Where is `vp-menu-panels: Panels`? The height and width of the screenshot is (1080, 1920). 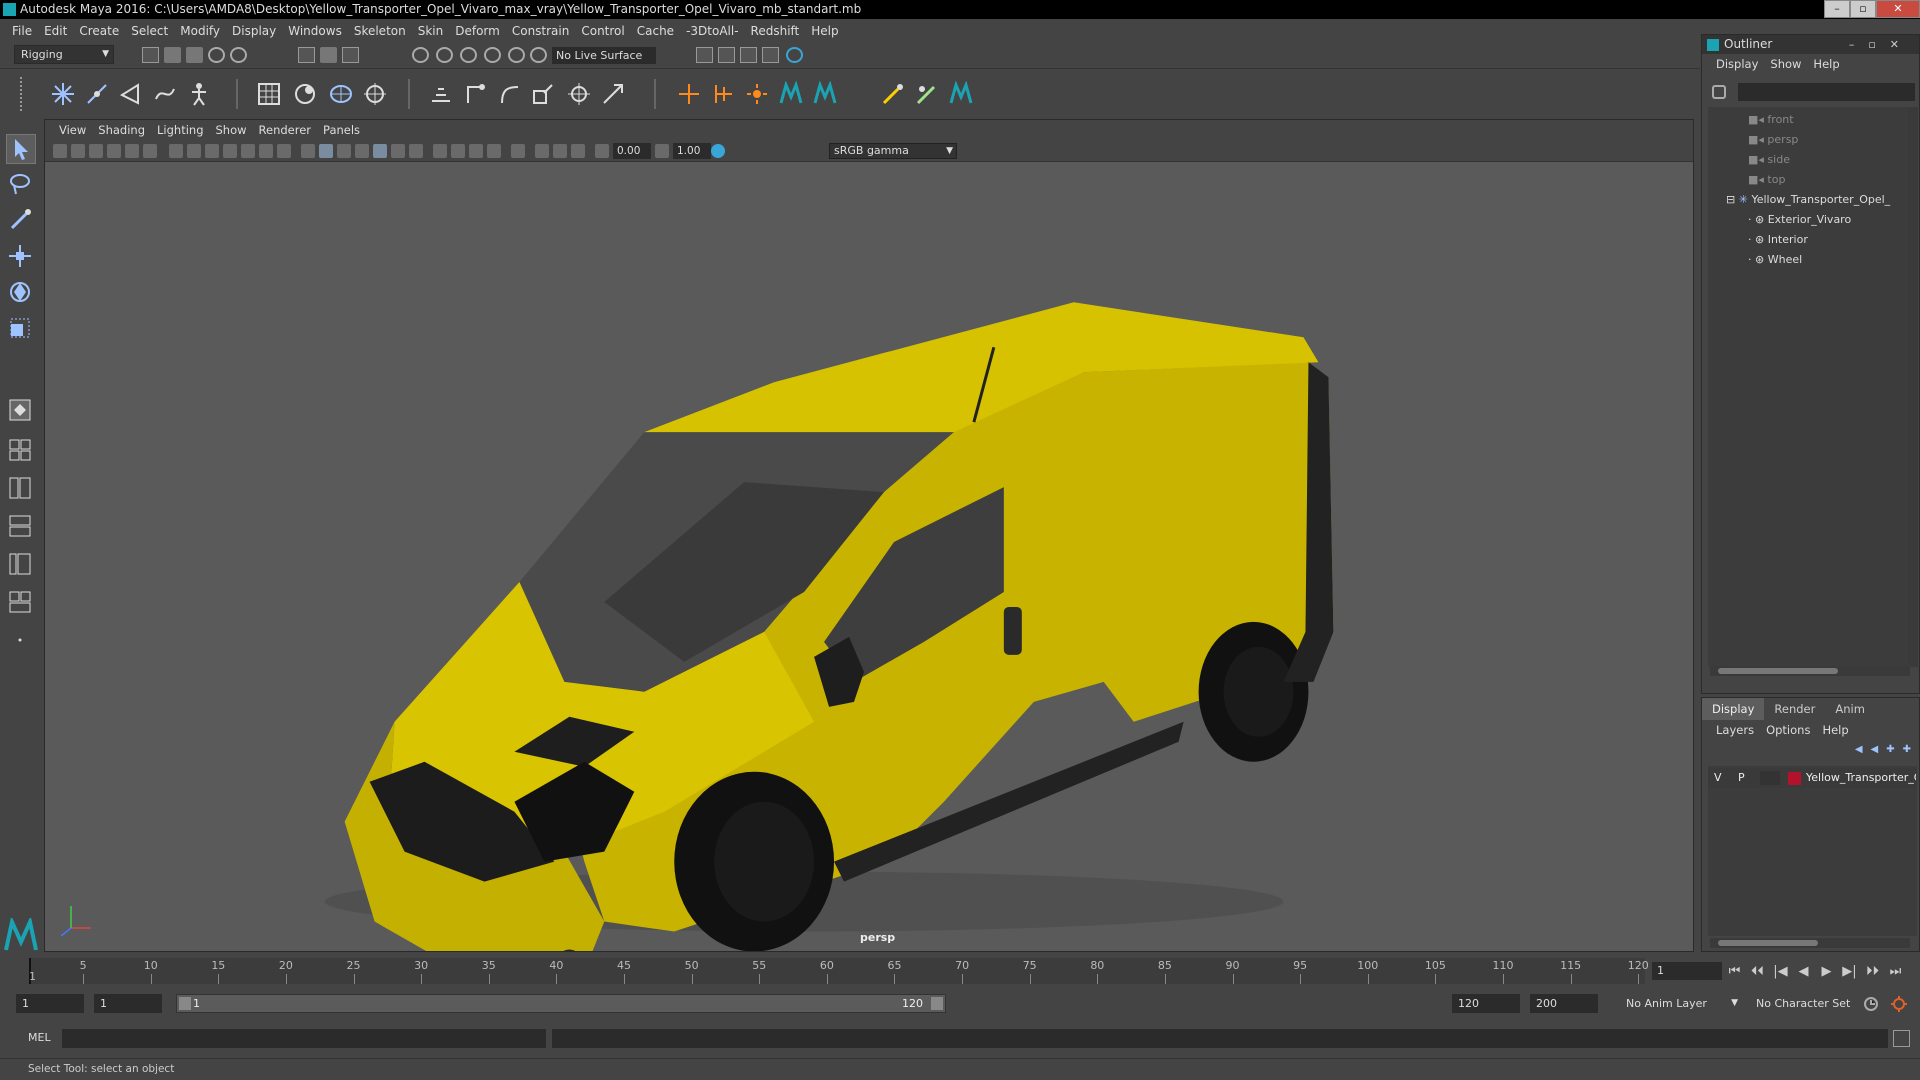
vp-menu-panels: Panels is located at coordinates (341, 130).